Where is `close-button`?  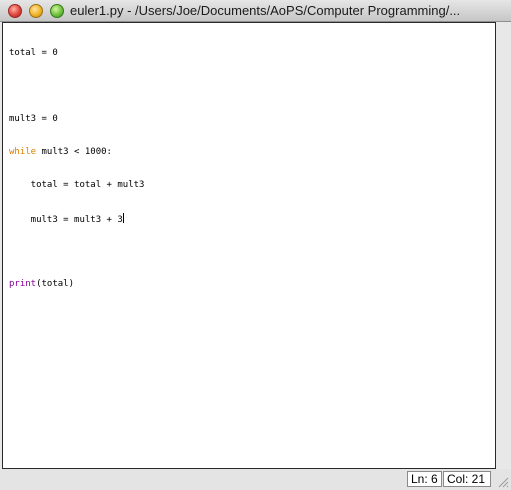 close-button is located at coordinates (15, 11).